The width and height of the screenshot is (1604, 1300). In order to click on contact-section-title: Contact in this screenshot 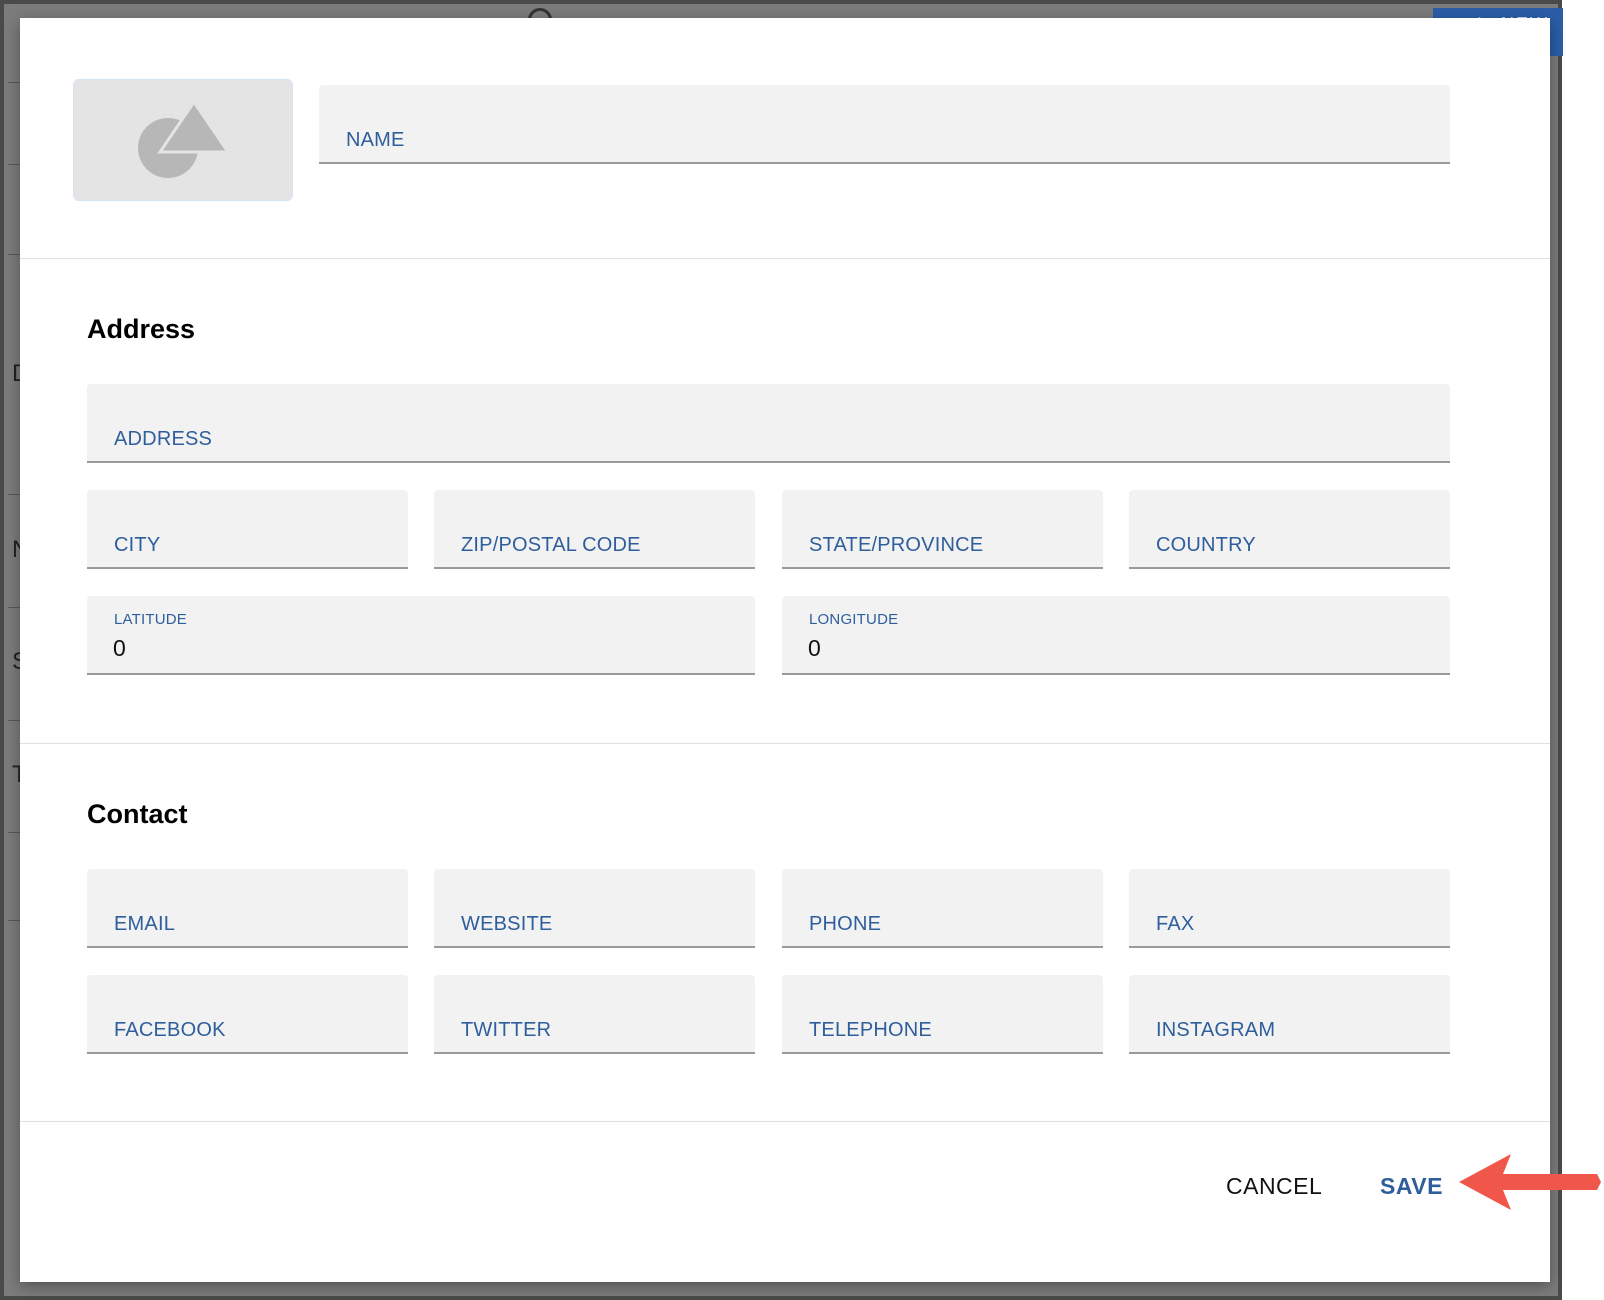, I will do `click(137, 814)`.